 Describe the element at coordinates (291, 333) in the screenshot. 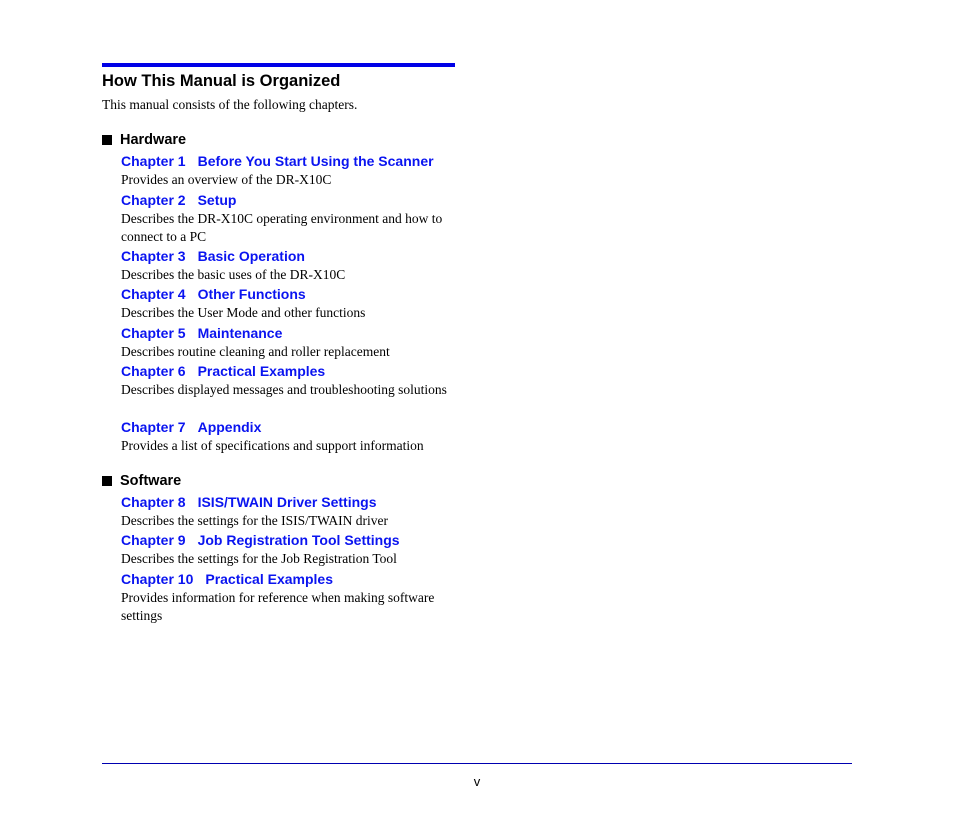

I see `chapter-link: Chapter 5 Maintenance` at that location.